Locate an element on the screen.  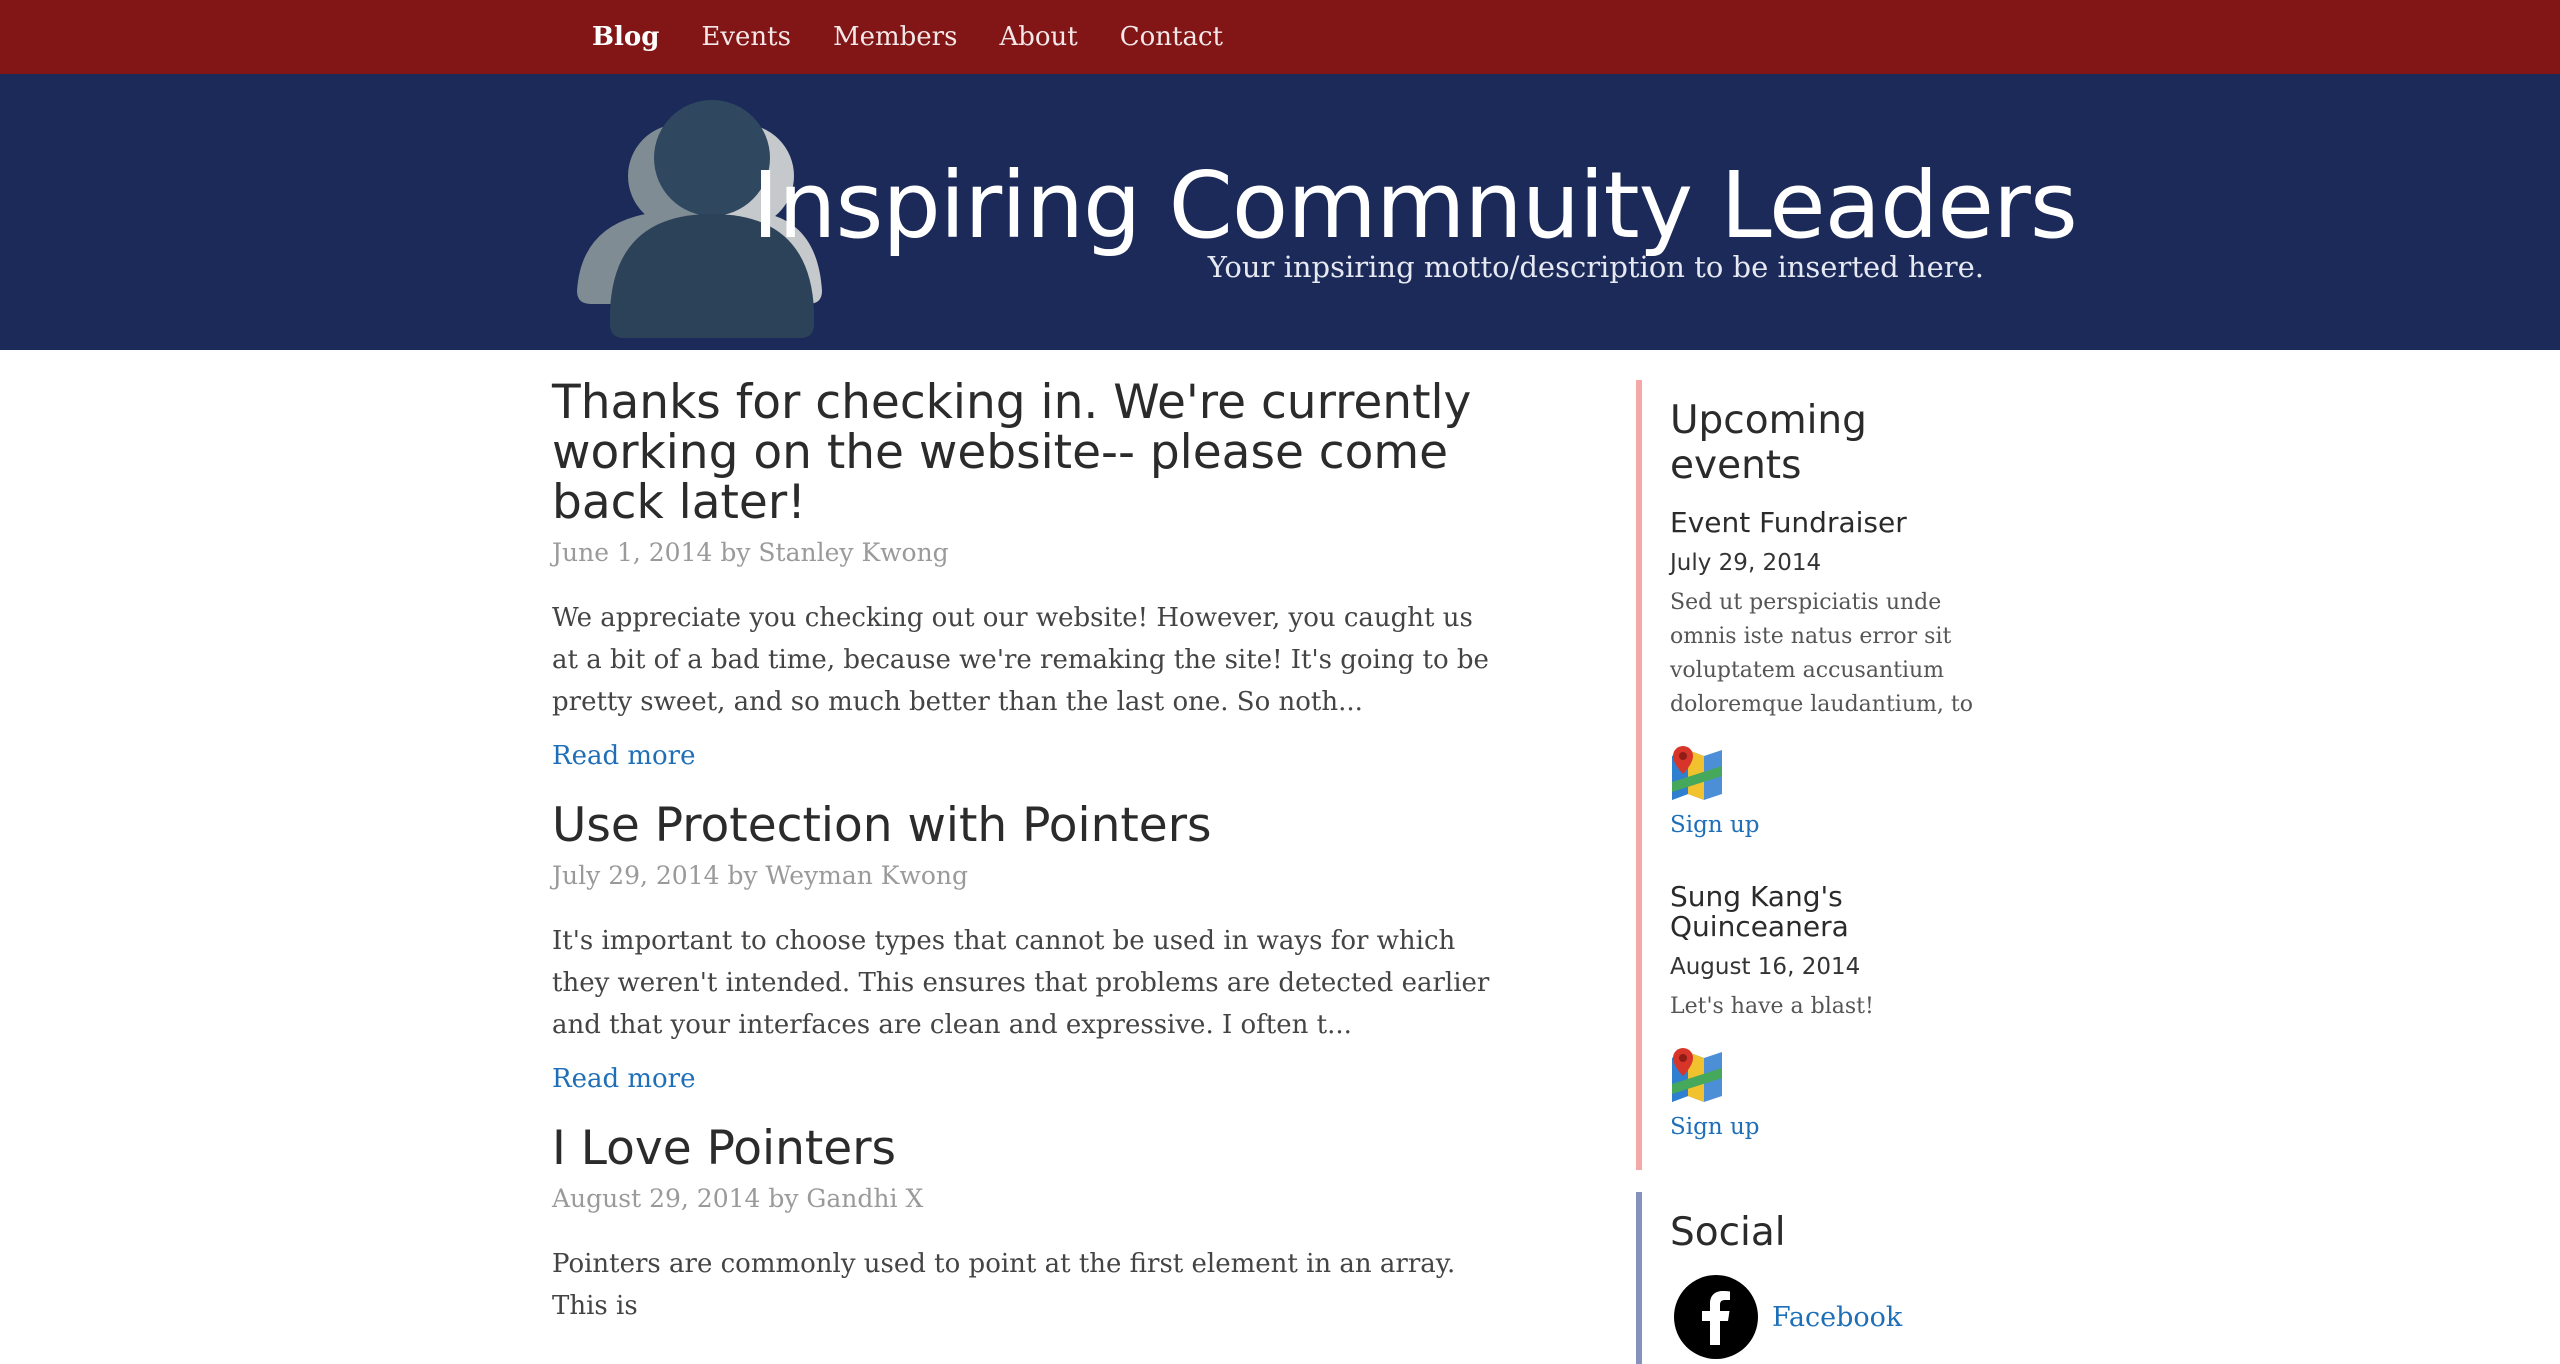
facebook-link: Facebook is located at coordinates (1837, 1317).